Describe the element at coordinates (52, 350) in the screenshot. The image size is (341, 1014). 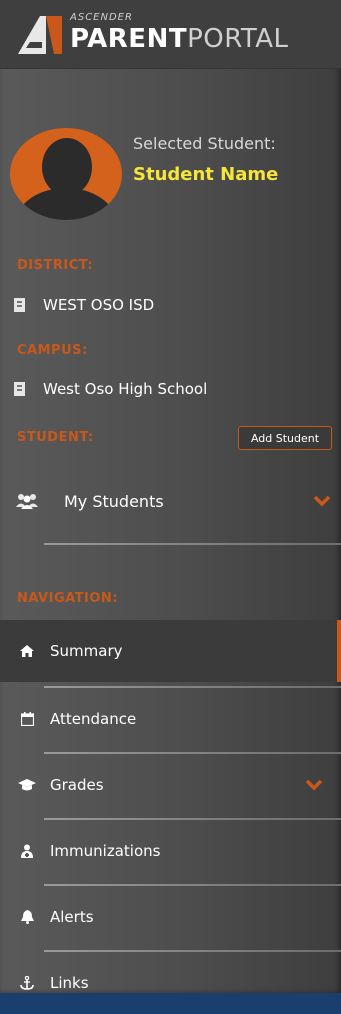
I see `campus-heading: CAMPUS:` at that location.